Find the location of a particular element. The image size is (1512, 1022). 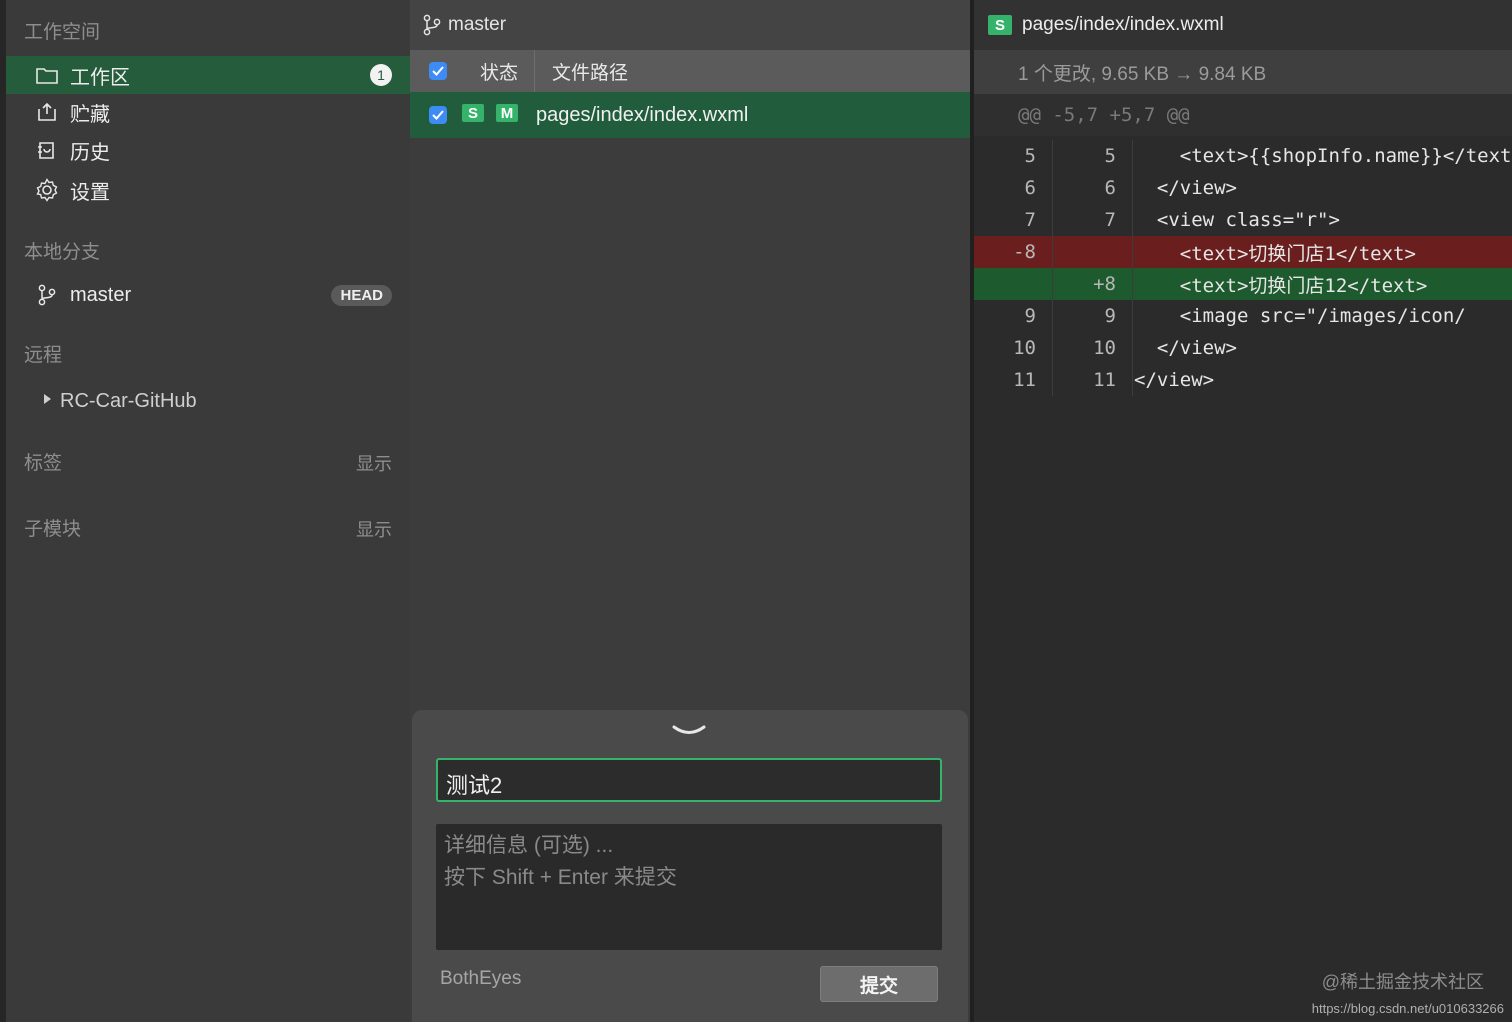

old-line-number: 11 is located at coordinates (1024, 380).